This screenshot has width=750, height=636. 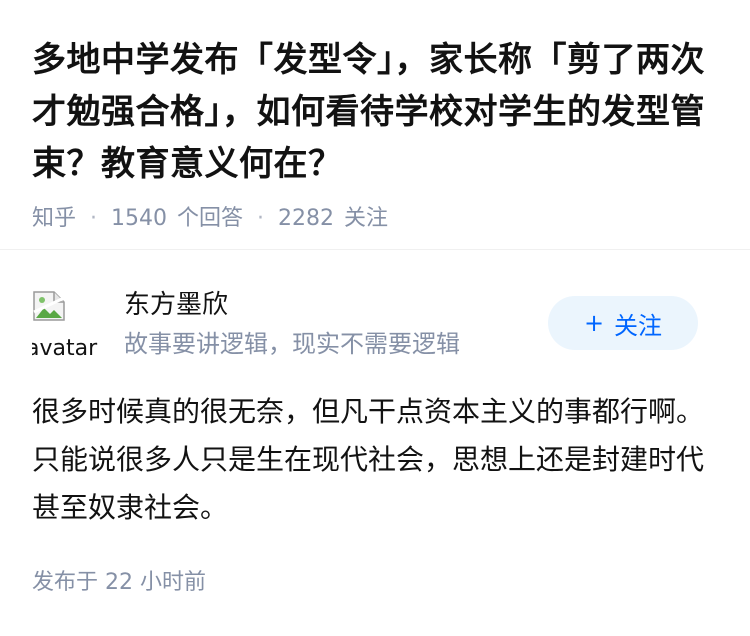 I want to click on follower-count-link: 2282 关注, so click(x=333, y=219).